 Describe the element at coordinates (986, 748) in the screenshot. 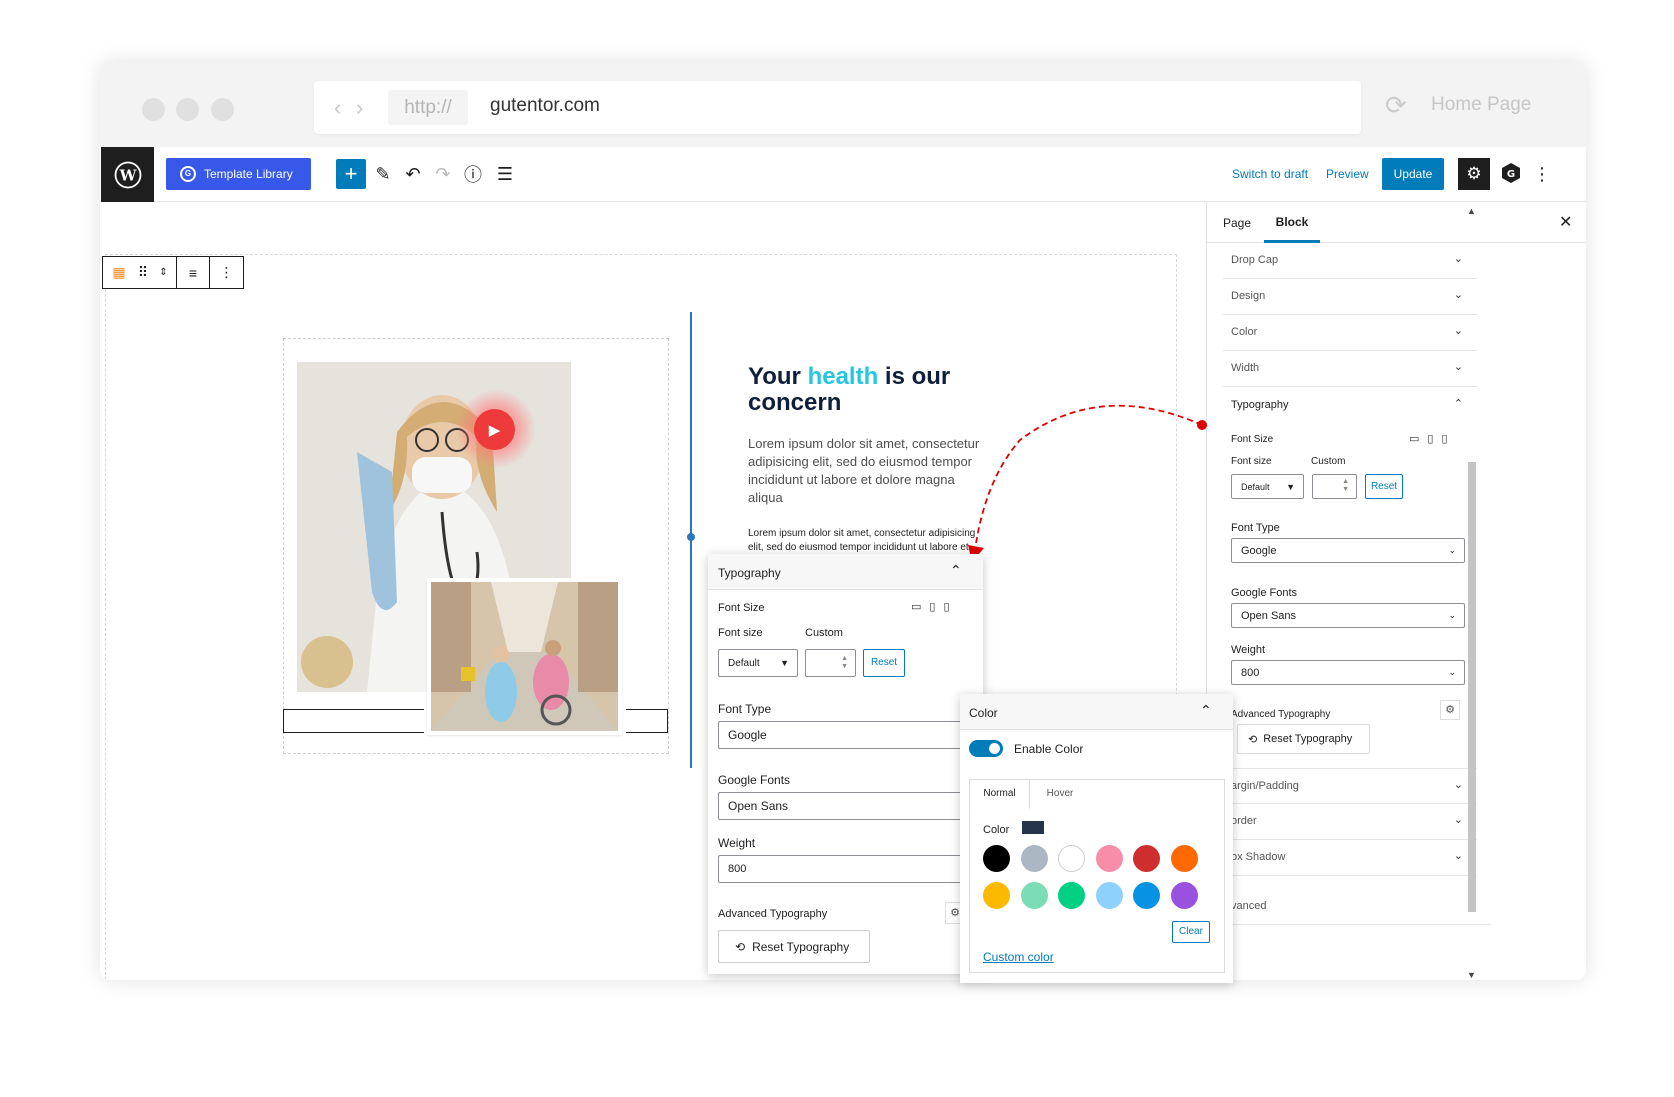

I see `enable-color-toggle` at that location.